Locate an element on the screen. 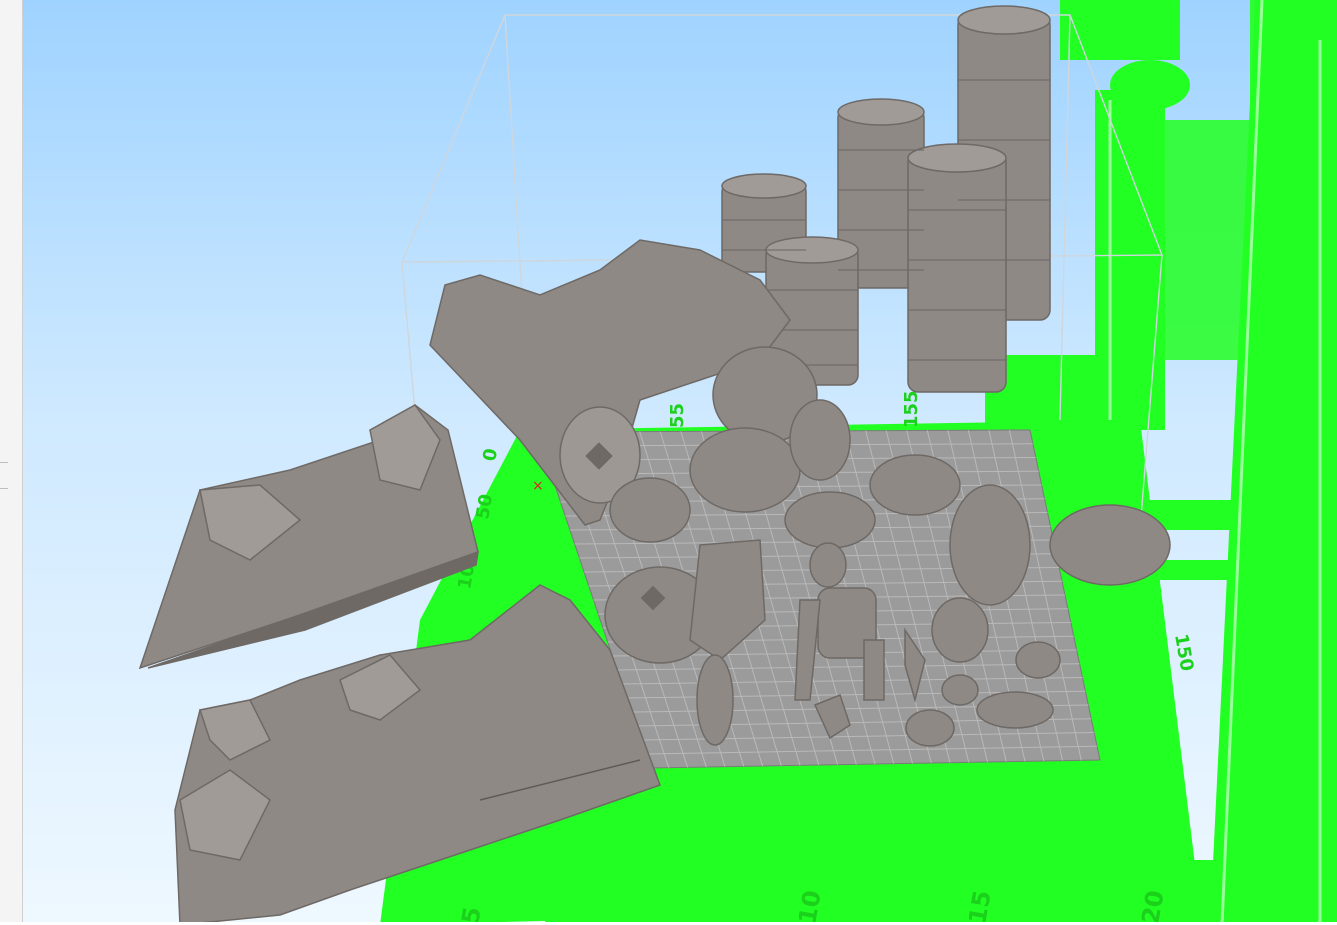 This screenshot has height=925, width=1337. small-boot is located at coordinates (1038, 660).